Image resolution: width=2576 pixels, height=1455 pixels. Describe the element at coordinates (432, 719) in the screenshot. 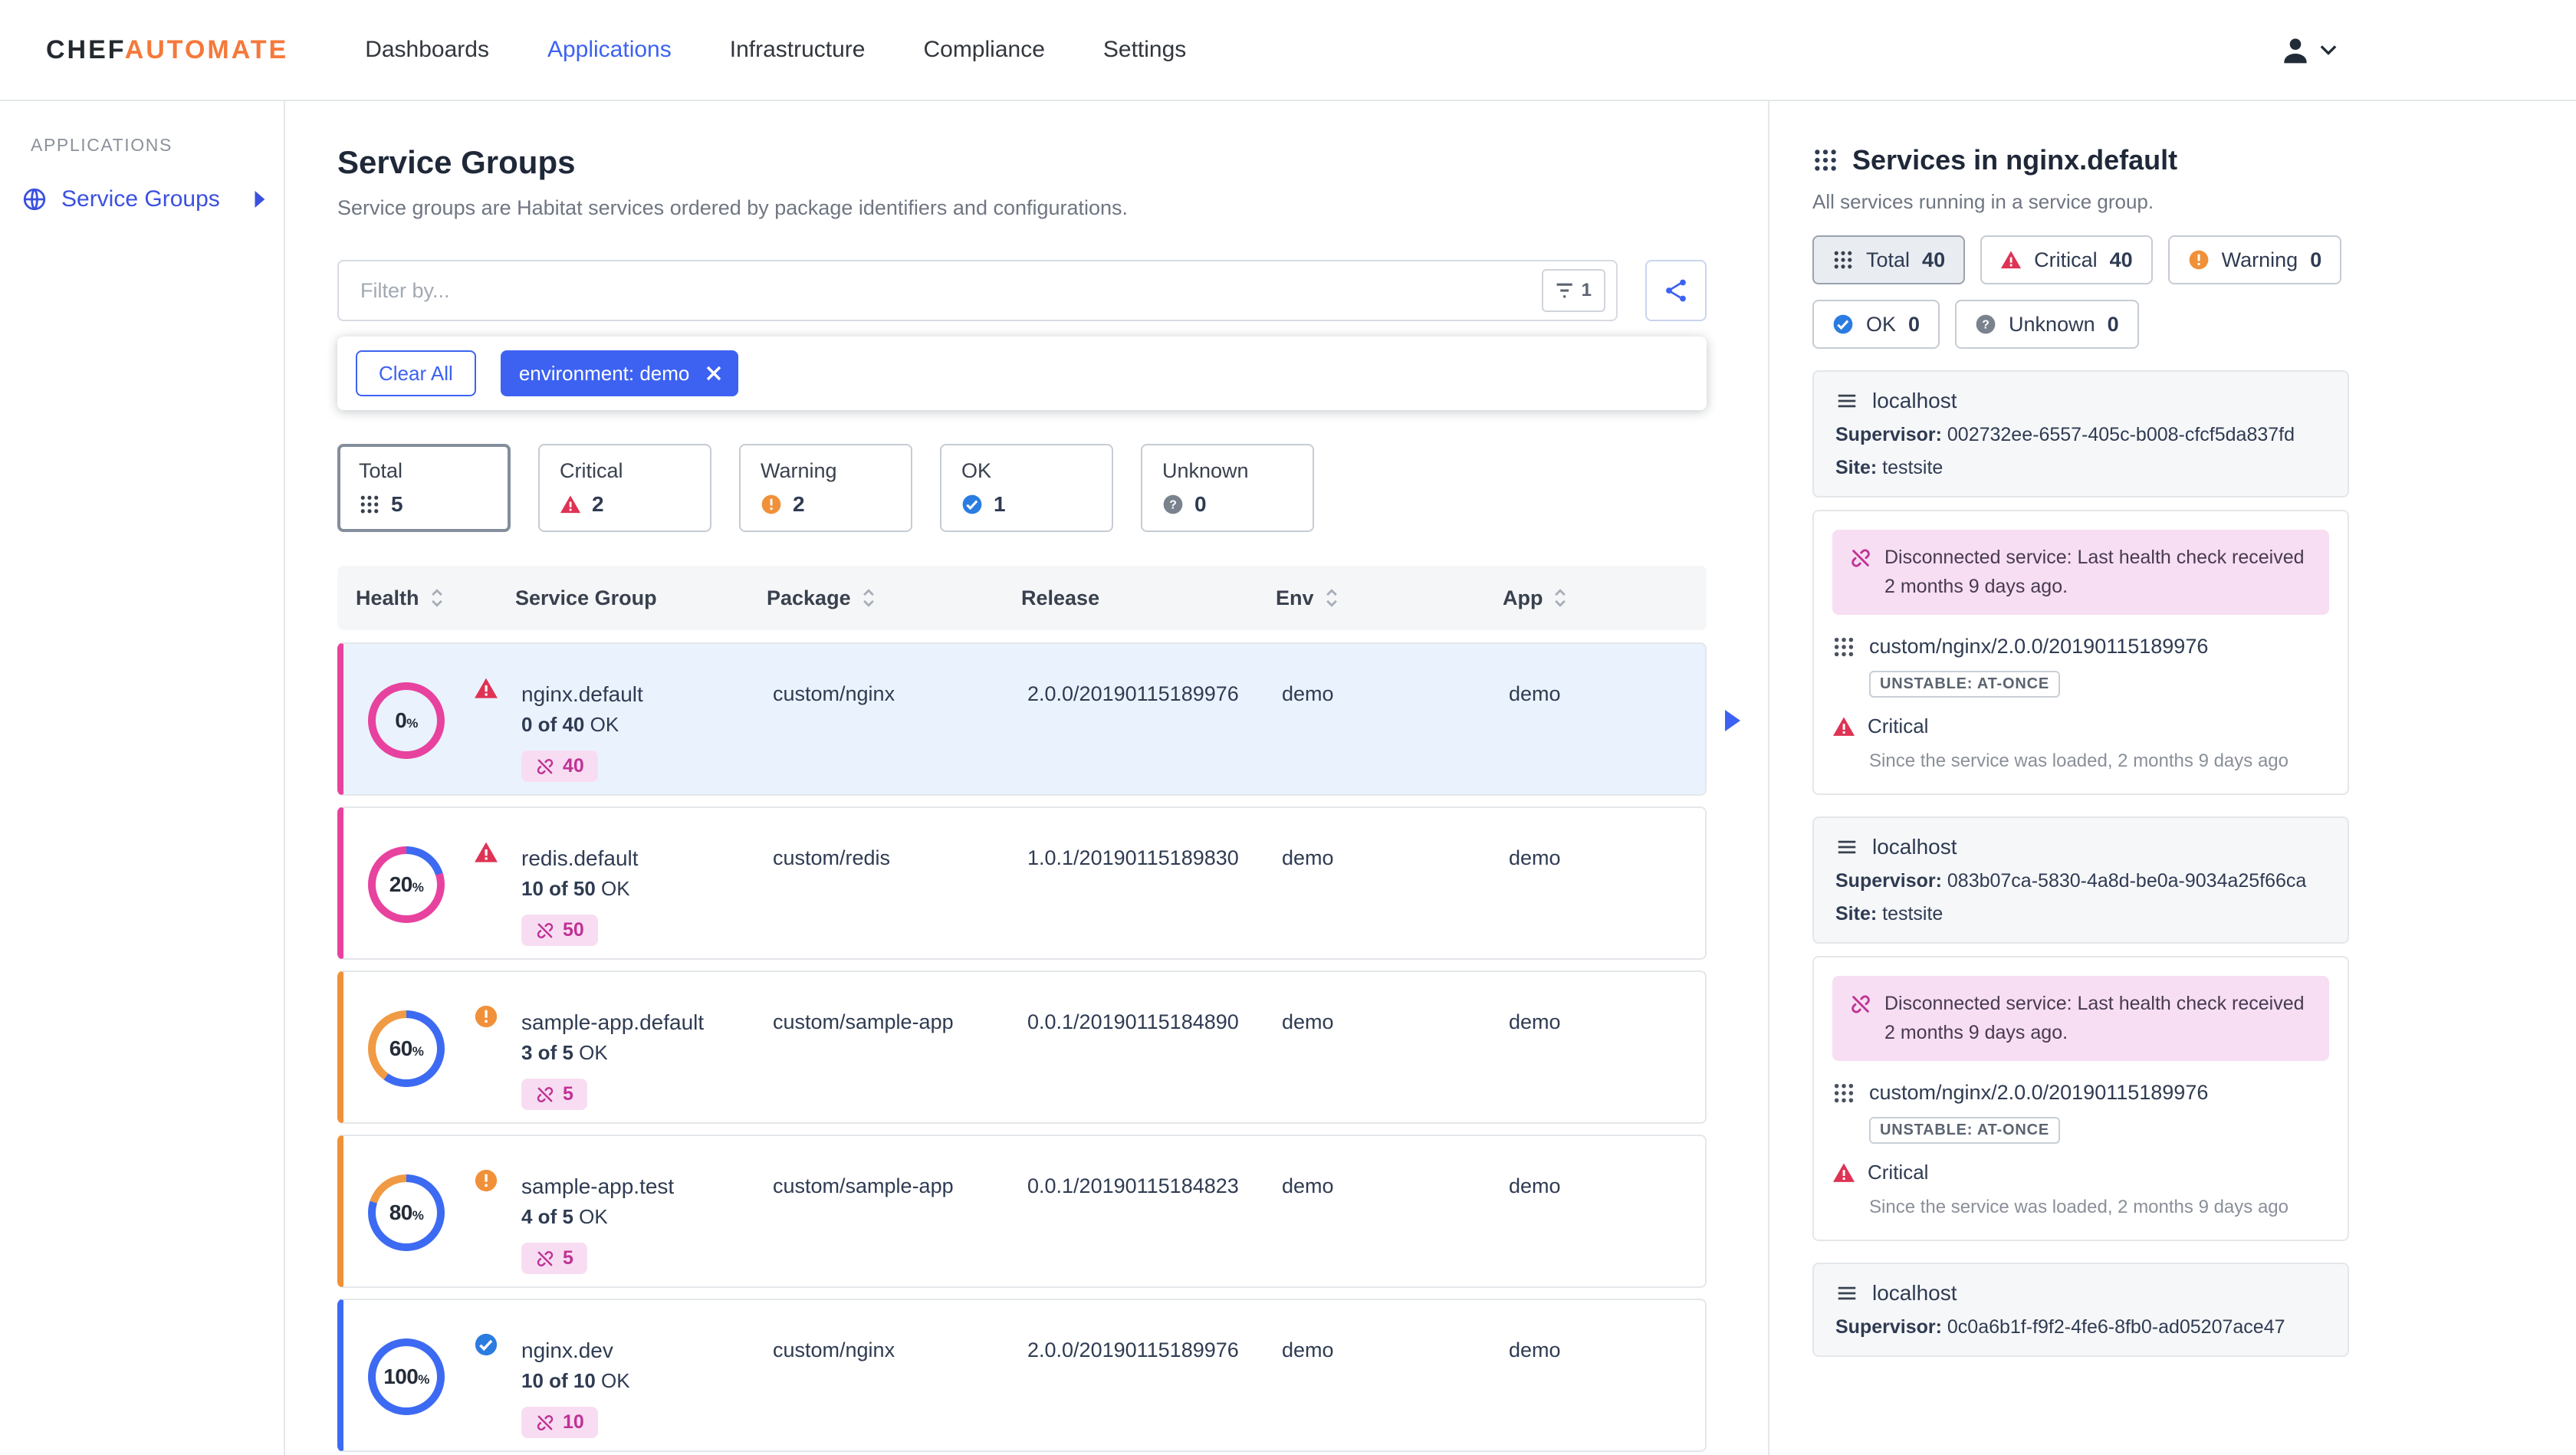

I see `health-cell: 0%` at that location.